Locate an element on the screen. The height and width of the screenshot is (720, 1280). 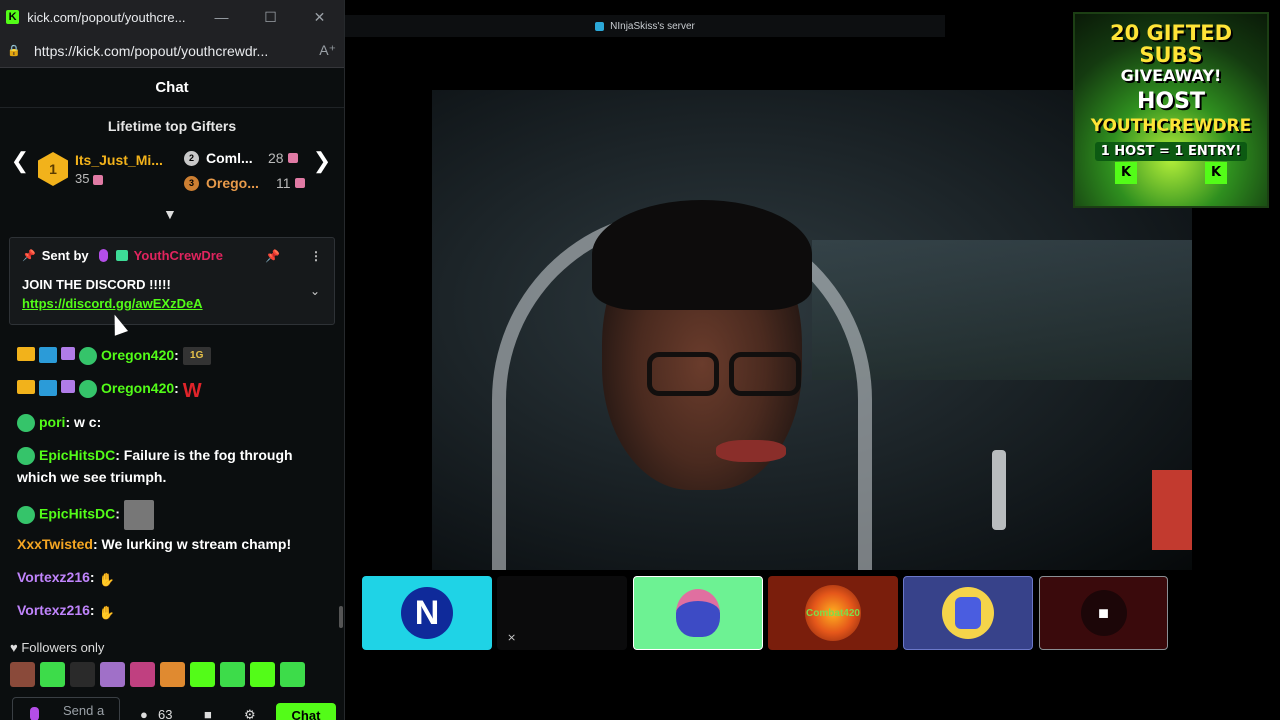
emote-bar is located at coordinates (157, 674).